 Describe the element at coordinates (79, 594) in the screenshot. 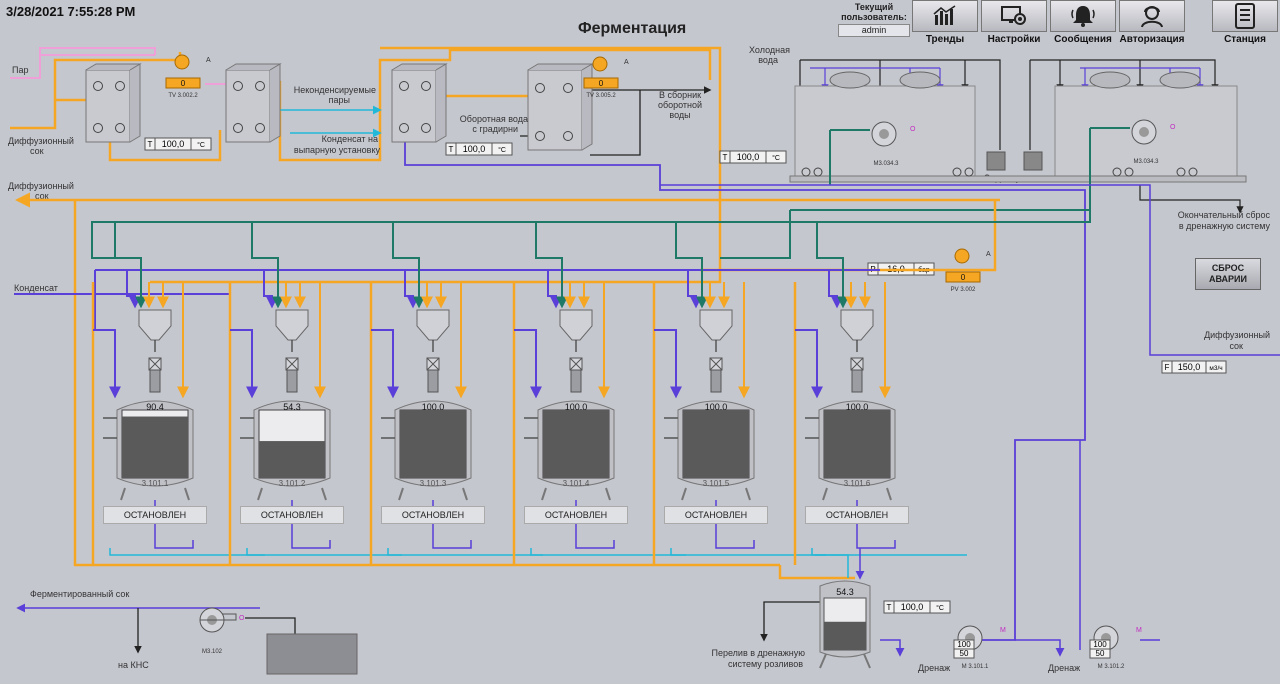

I see `label-fermented: Ферментированный сок` at that location.